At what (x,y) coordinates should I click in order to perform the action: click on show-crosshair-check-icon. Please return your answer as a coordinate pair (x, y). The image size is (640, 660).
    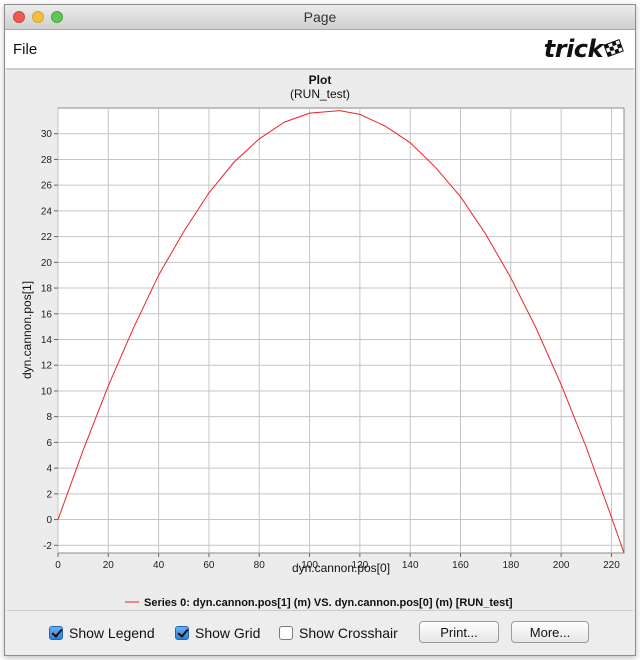
    Looking at the image, I should click on (286, 633).